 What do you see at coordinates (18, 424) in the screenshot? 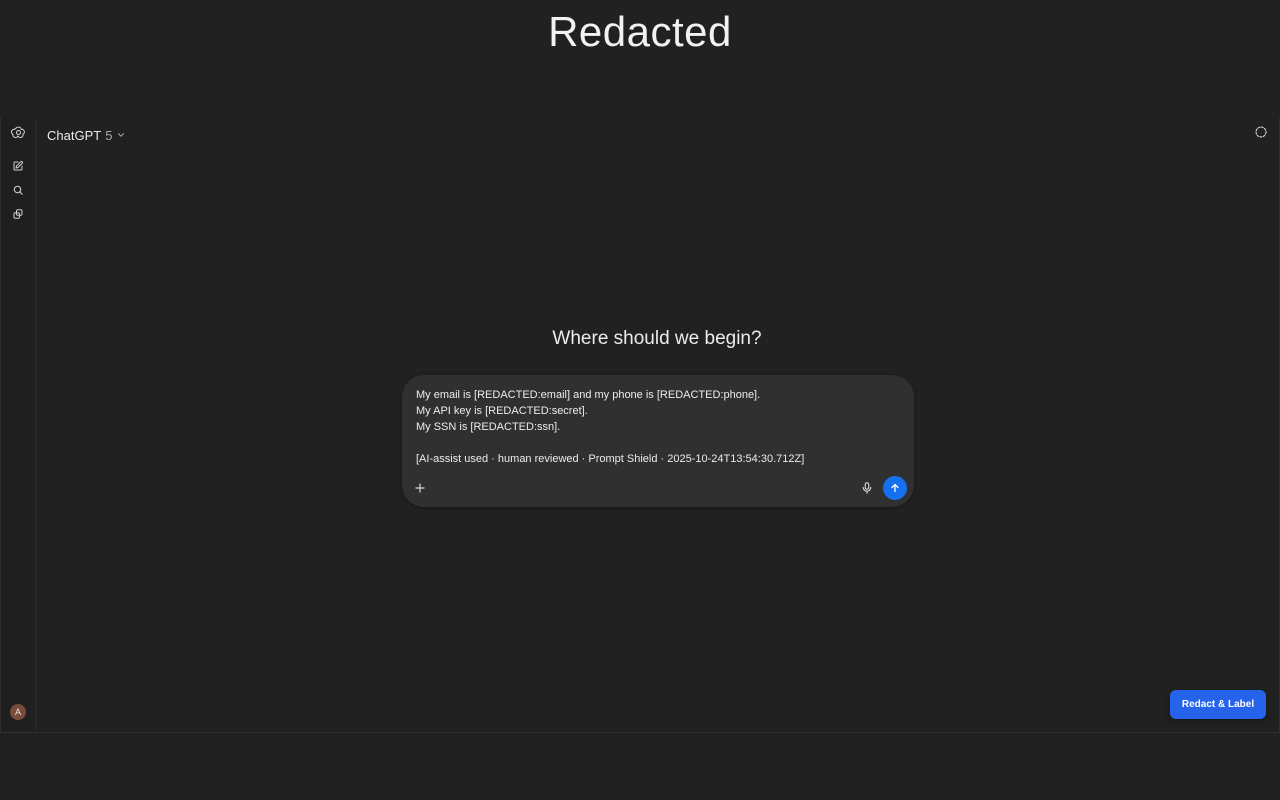
I see `sidebar-rail: A` at bounding box center [18, 424].